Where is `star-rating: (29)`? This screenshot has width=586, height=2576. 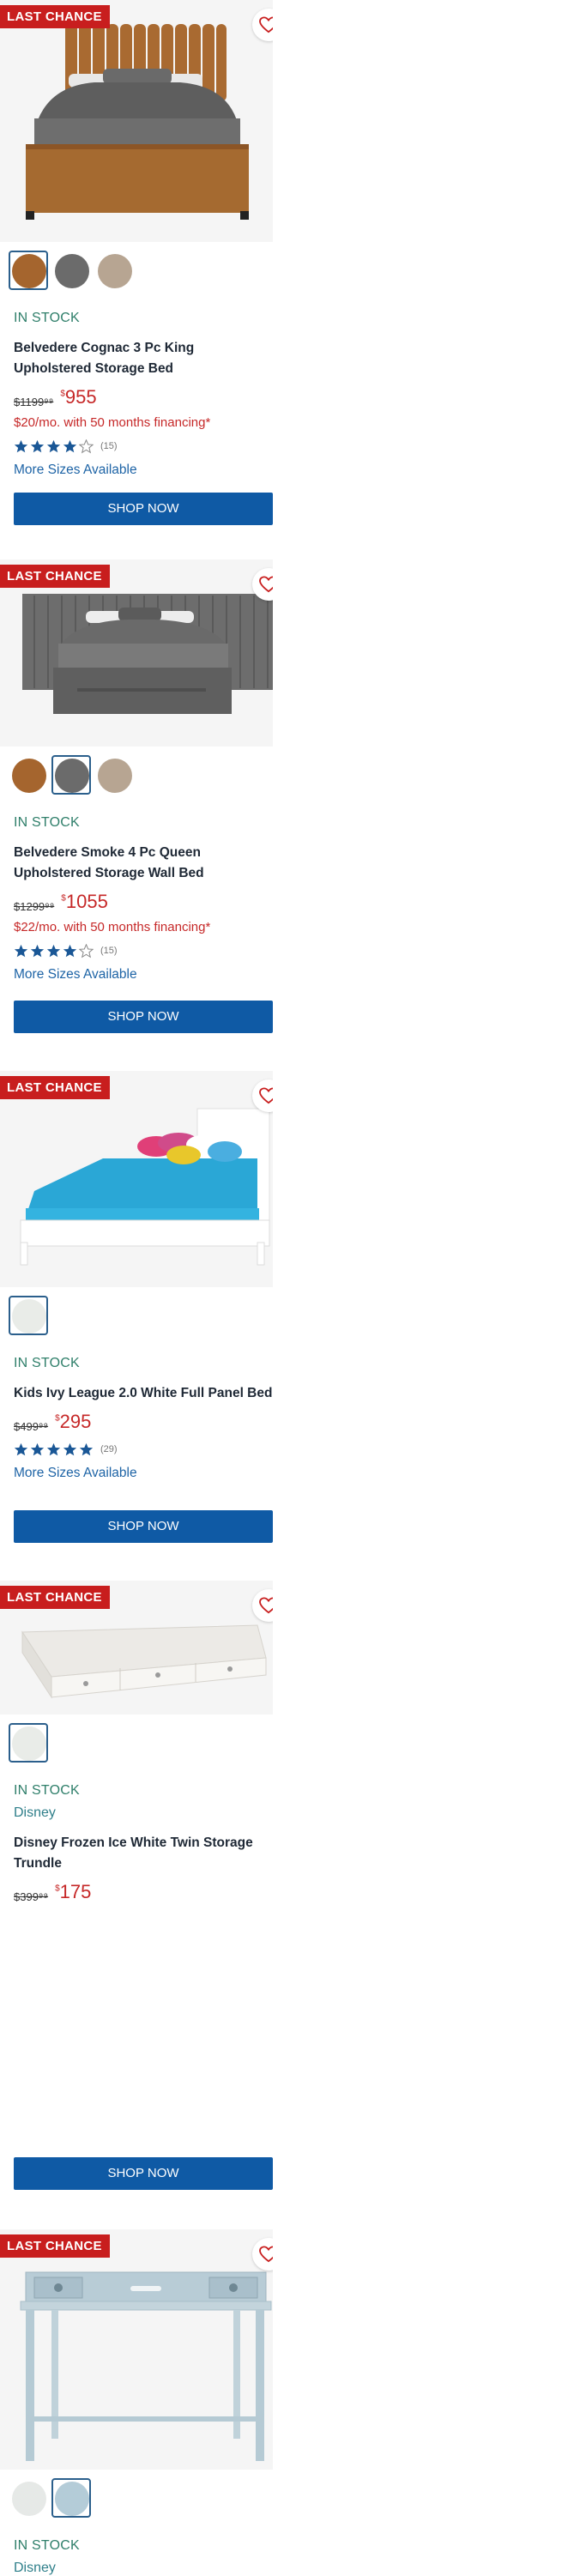
star-rating: (29) is located at coordinates (143, 1449).